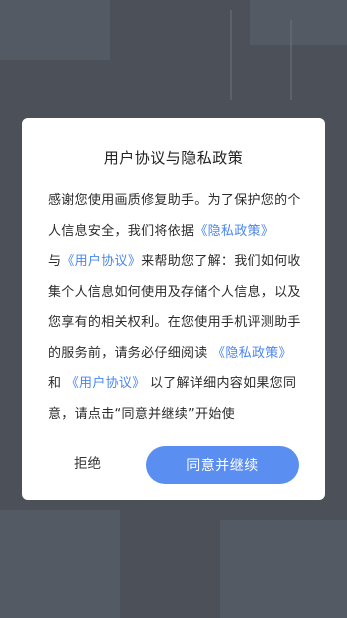  Describe the element at coordinates (55, 261) in the screenshot. I see `body-text: 与` at that location.